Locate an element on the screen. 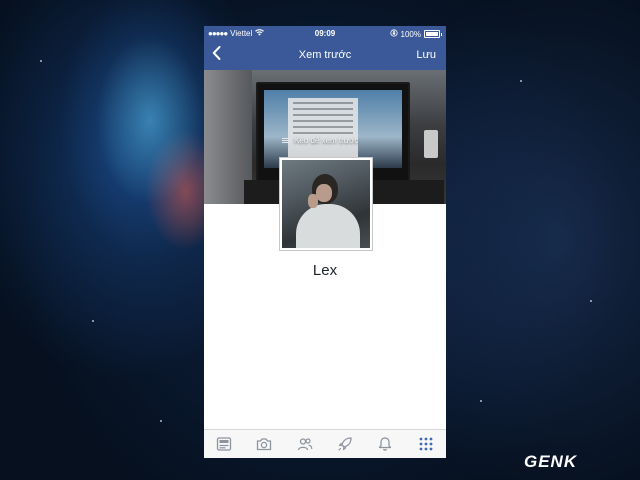 The height and width of the screenshot is (480, 640). tab-explore is located at coordinates (345, 444).